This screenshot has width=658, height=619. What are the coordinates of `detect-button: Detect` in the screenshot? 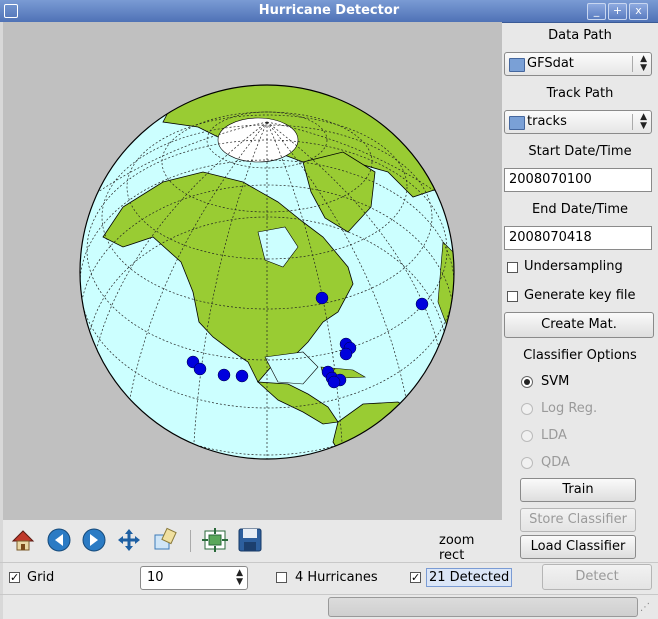 It's located at (597, 577).